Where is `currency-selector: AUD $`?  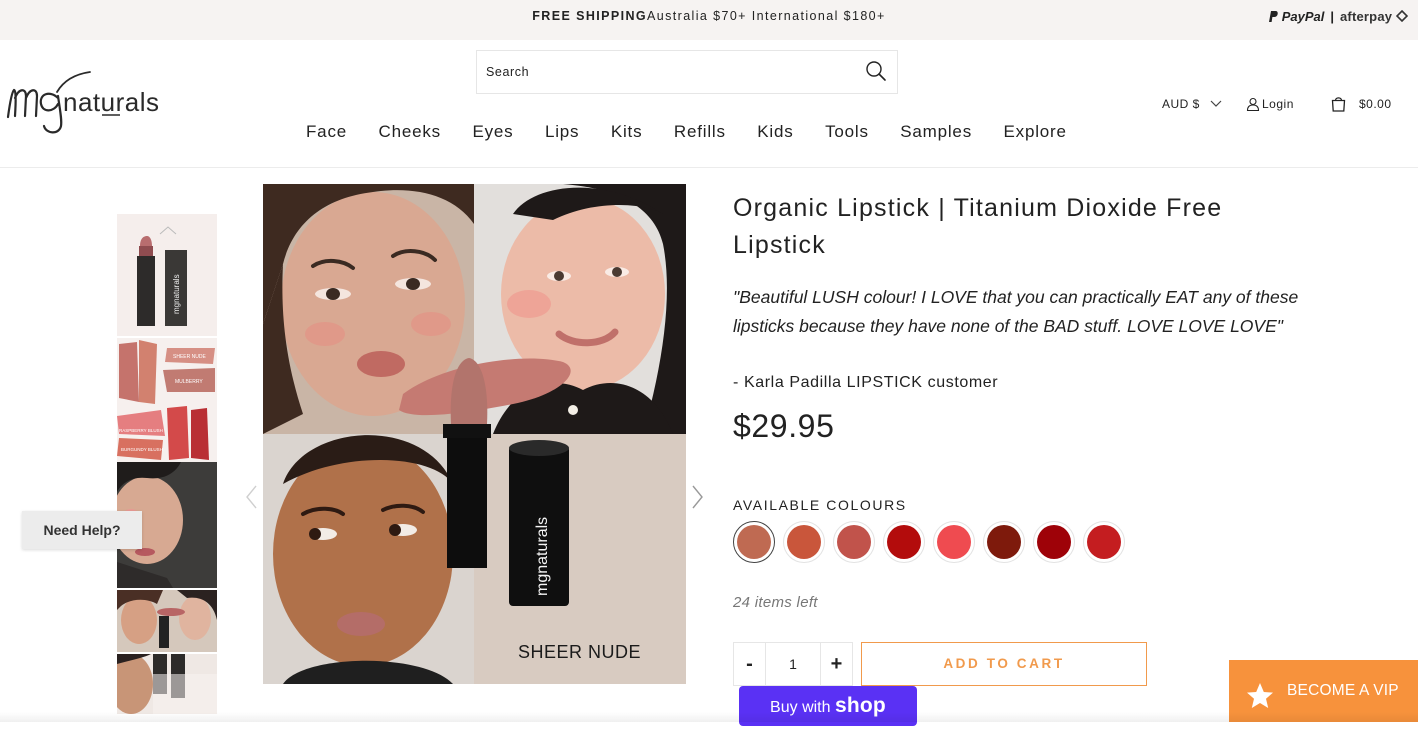 currency-selector: AUD $ is located at coordinates (1192, 104).